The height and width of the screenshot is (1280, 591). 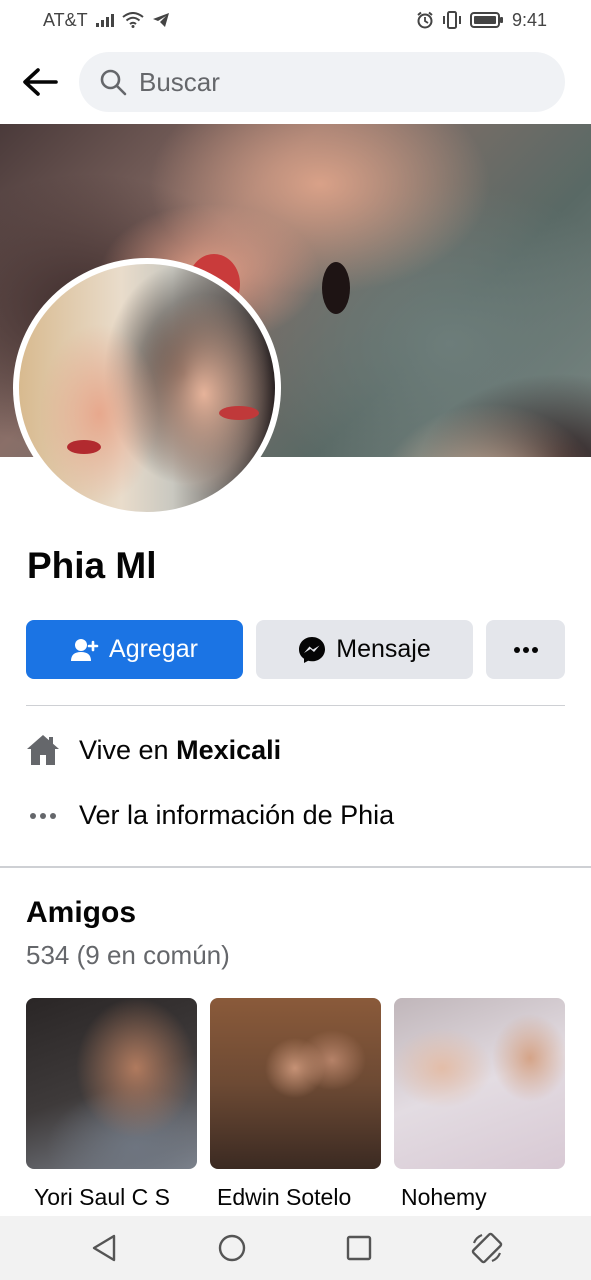 What do you see at coordinates (160, 20) in the screenshot?
I see `telegram-icon` at bounding box center [160, 20].